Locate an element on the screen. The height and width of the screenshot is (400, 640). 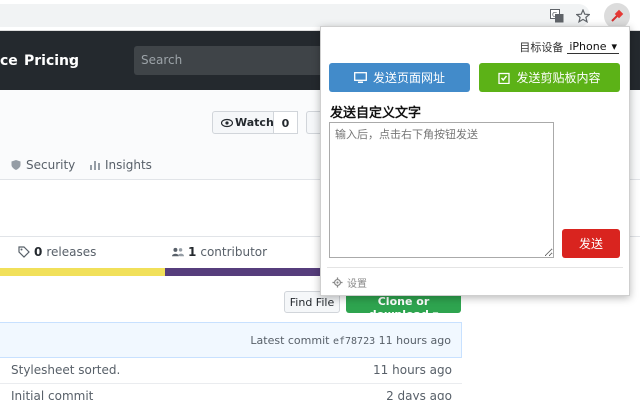
clone-download-label: Clone or download is located at coordinates (399, 308).